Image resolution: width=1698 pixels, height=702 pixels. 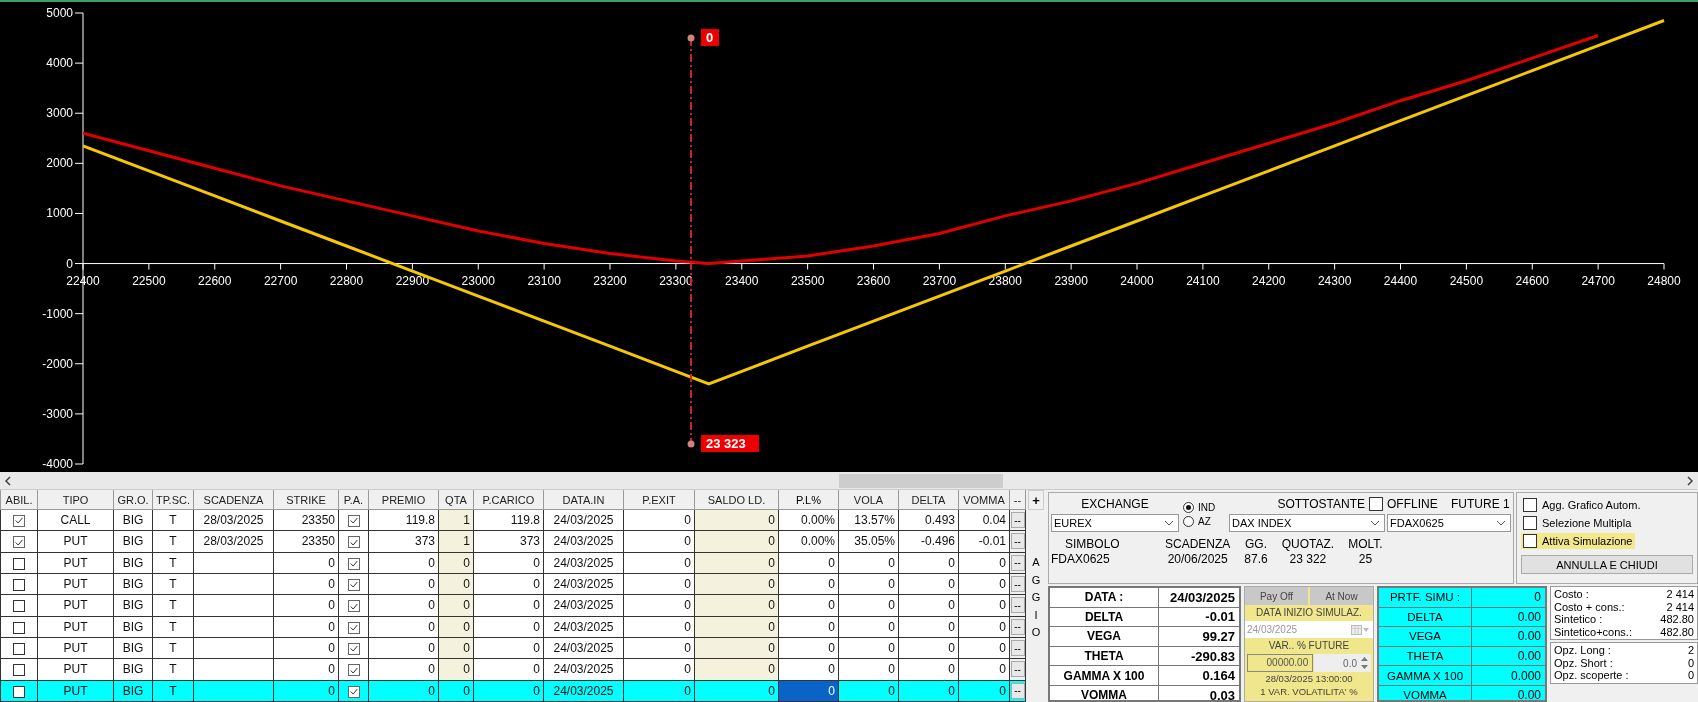 What do you see at coordinates (1341, 596) in the screenshot?
I see `simulation-button: At Now` at bounding box center [1341, 596].